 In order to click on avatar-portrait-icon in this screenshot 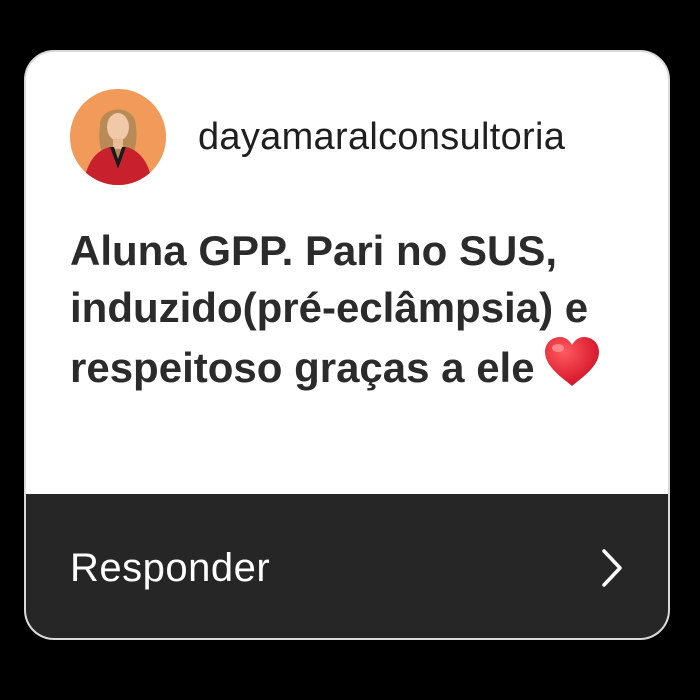, I will do `click(118, 137)`.